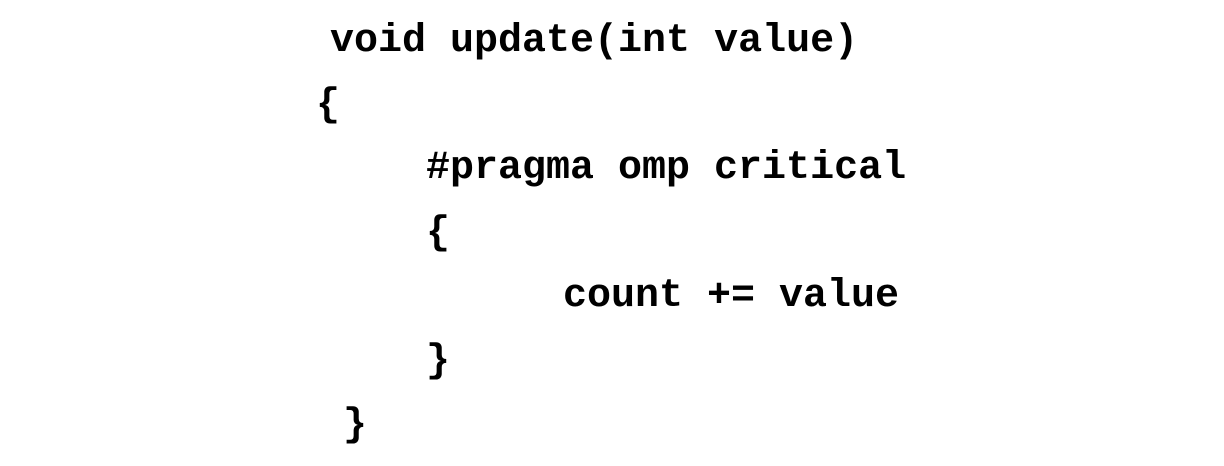  Describe the element at coordinates (355, 425) in the screenshot. I see `function-close-brace: }` at that location.